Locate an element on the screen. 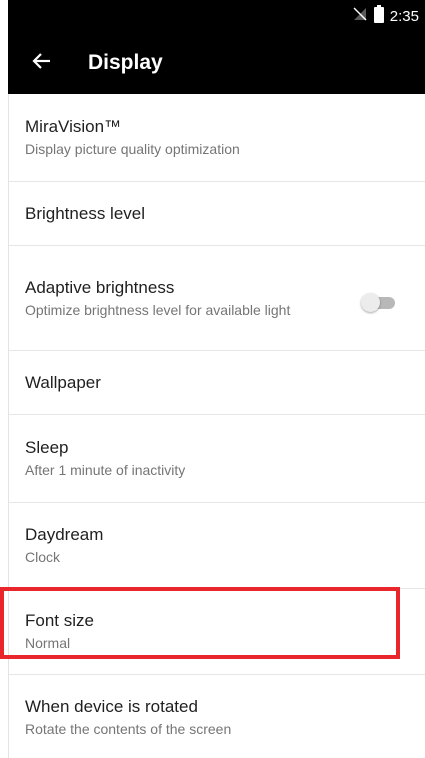  setting-sleep: Sleep After 1 minute of inactivity is located at coordinates (217, 459).